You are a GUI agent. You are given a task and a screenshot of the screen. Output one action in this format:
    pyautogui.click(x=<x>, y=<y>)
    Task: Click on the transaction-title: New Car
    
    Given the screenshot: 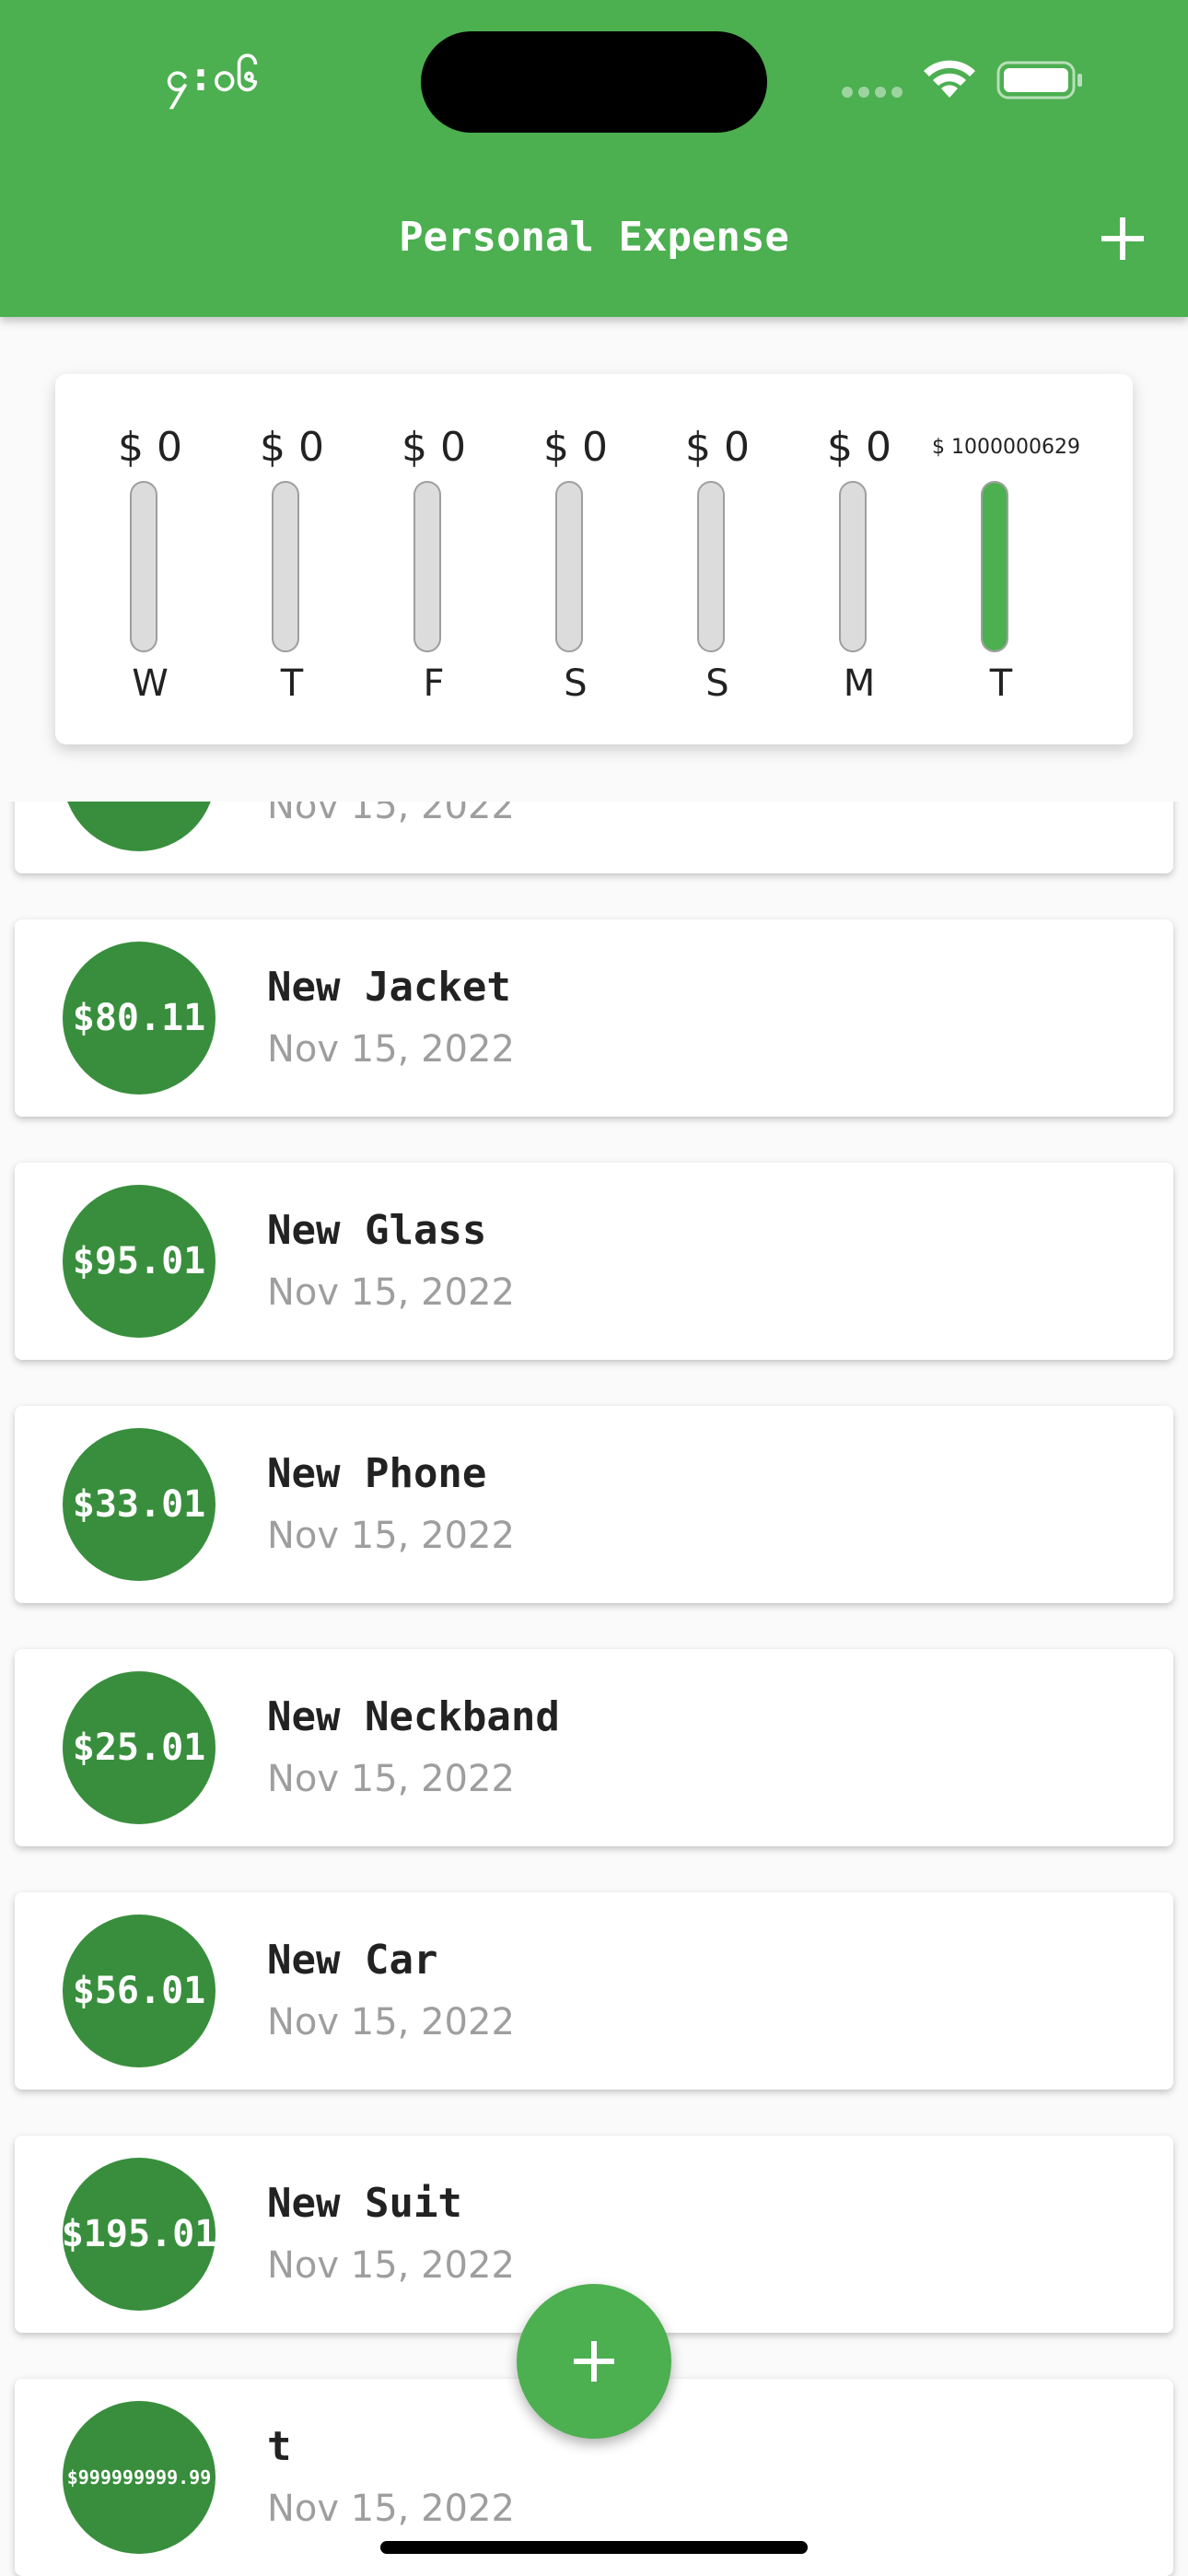 What is the action you would take?
    pyautogui.click(x=352, y=1960)
    